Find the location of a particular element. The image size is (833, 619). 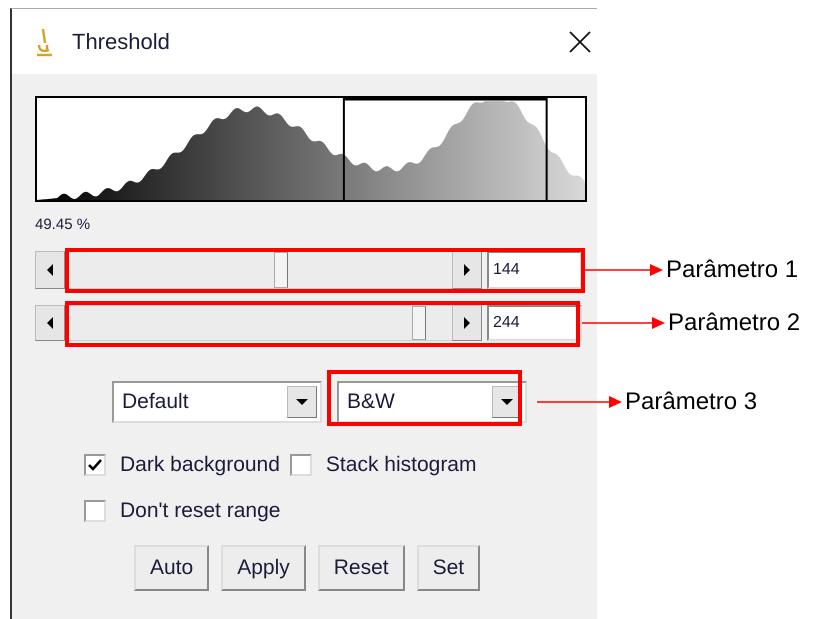

close-icon is located at coordinates (580, 41).